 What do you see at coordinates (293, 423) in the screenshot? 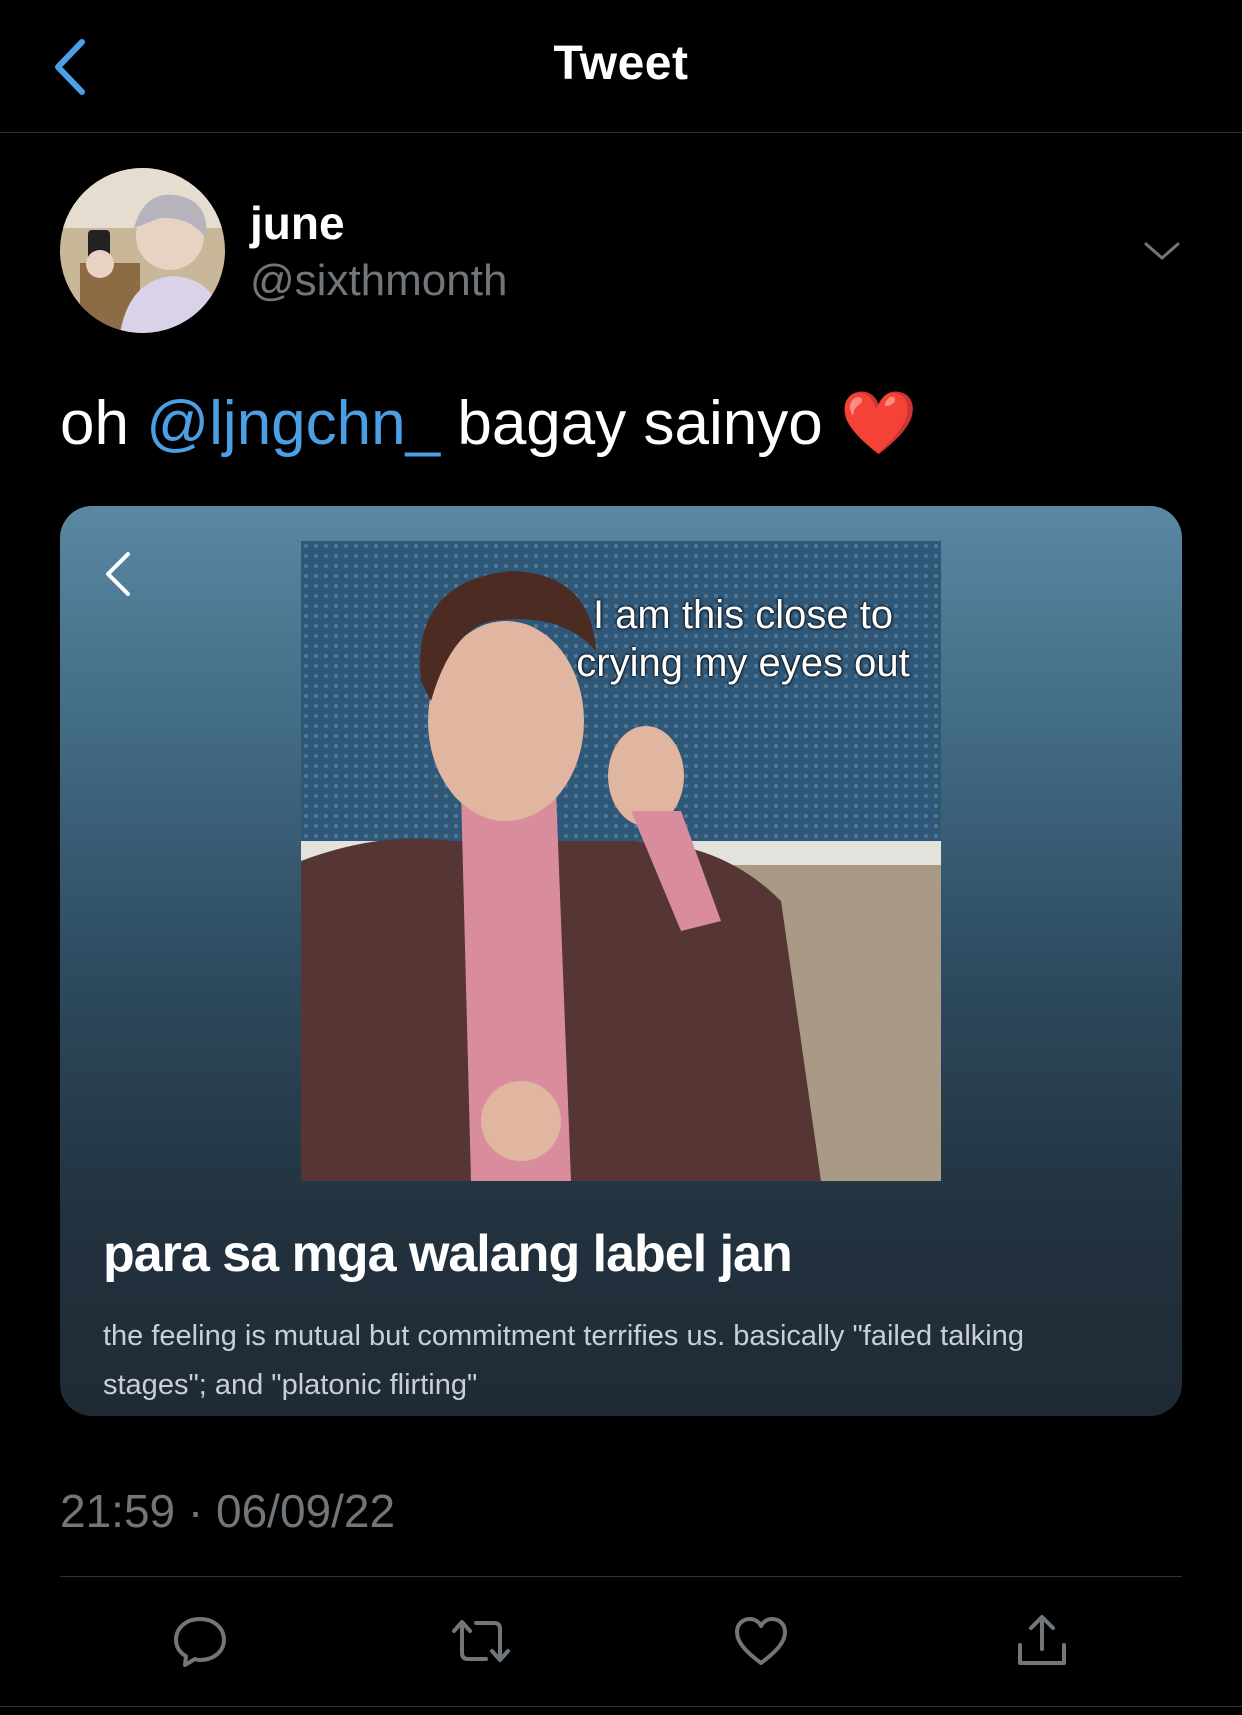
I see `mention-link: @ljngchn_` at bounding box center [293, 423].